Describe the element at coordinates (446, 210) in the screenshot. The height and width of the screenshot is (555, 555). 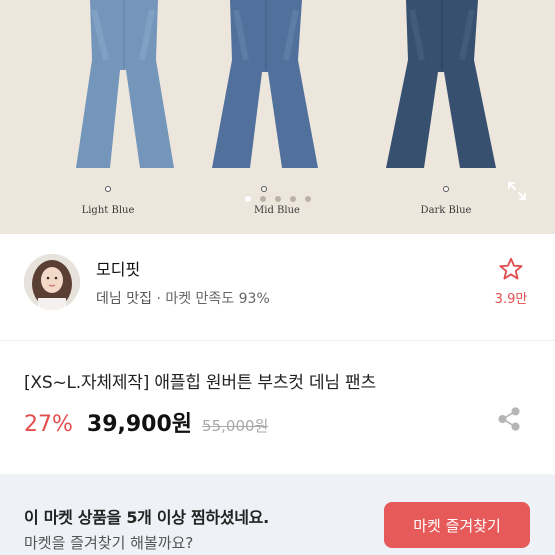
I see `variant-label: Dark Blue` at that location.